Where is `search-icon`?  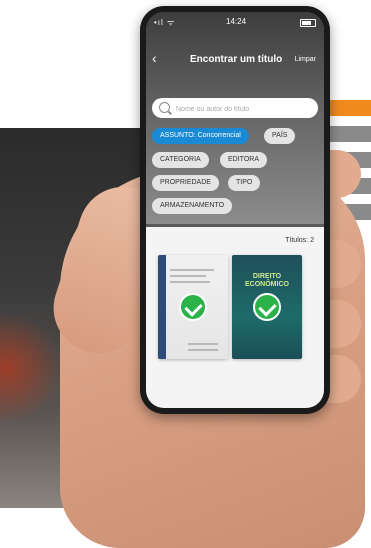 search-icon is located at coordinates (164, 107).